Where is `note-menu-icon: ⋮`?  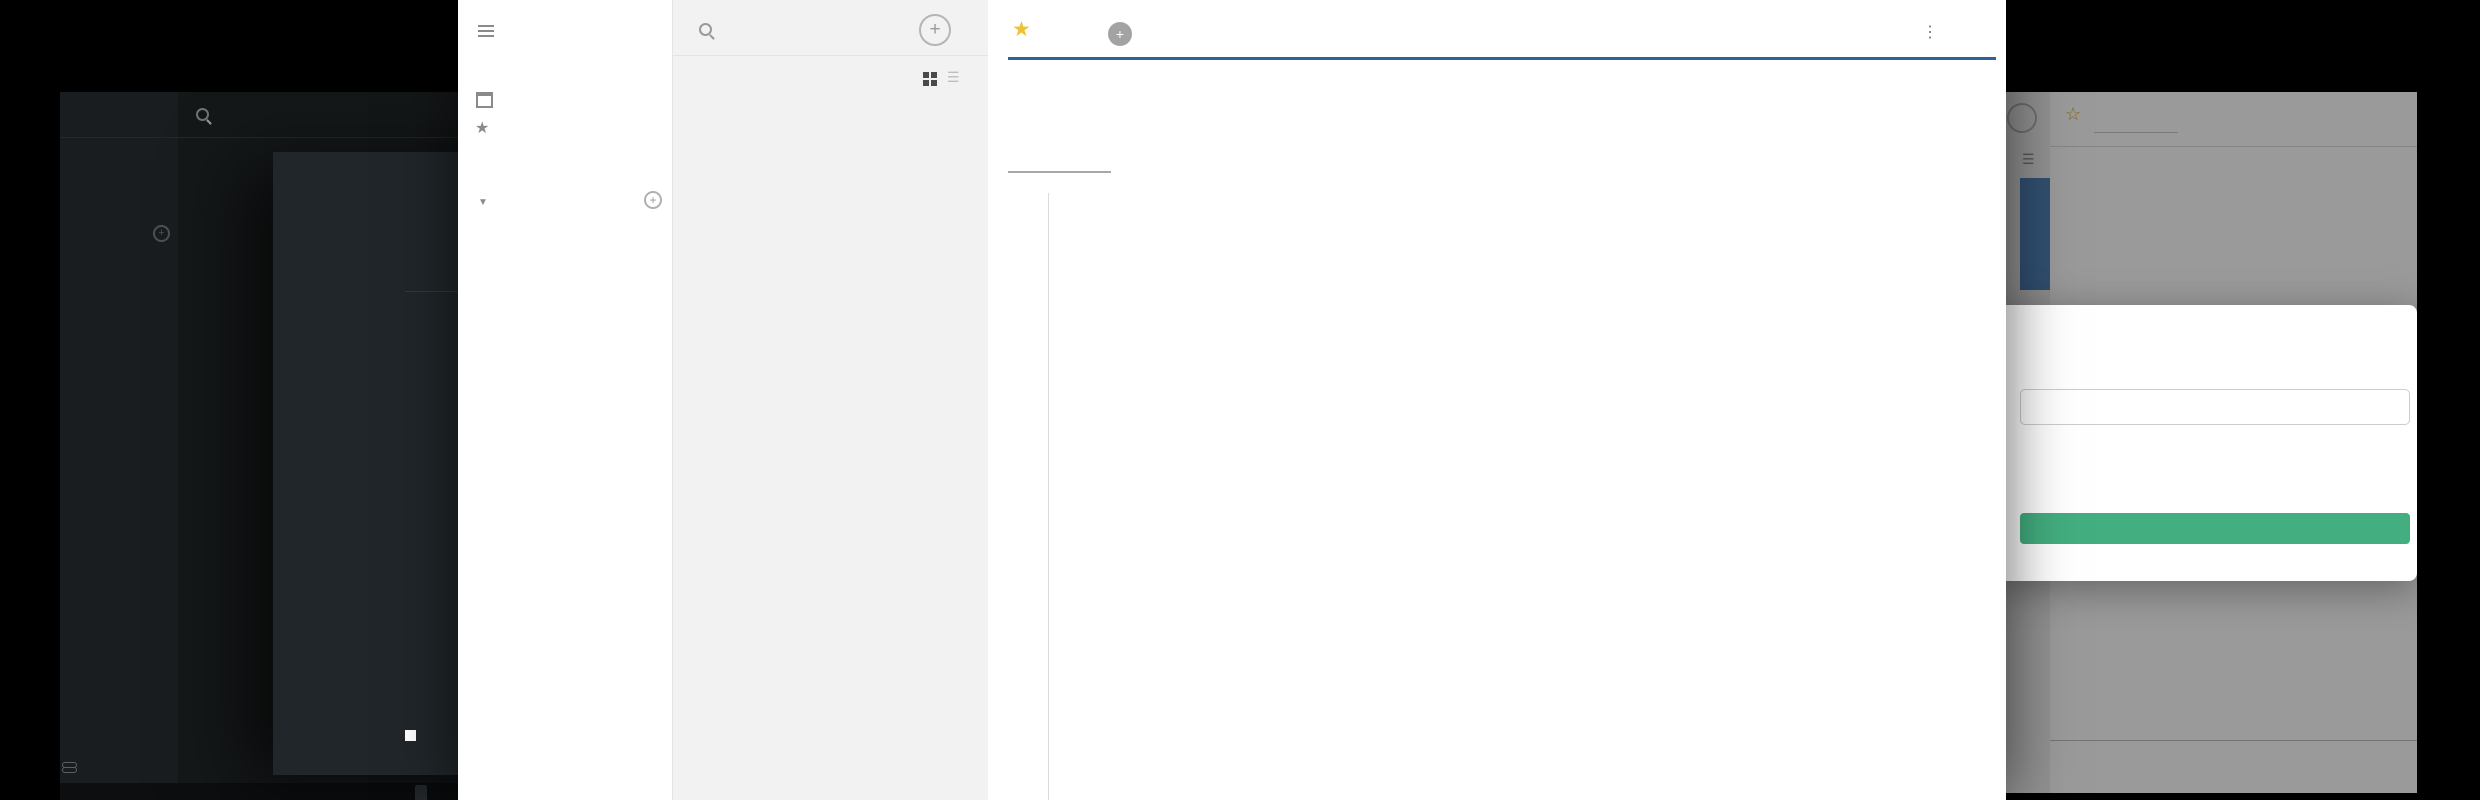 note-menu-icon: ⋮ is located at coordinates (1930, 32).